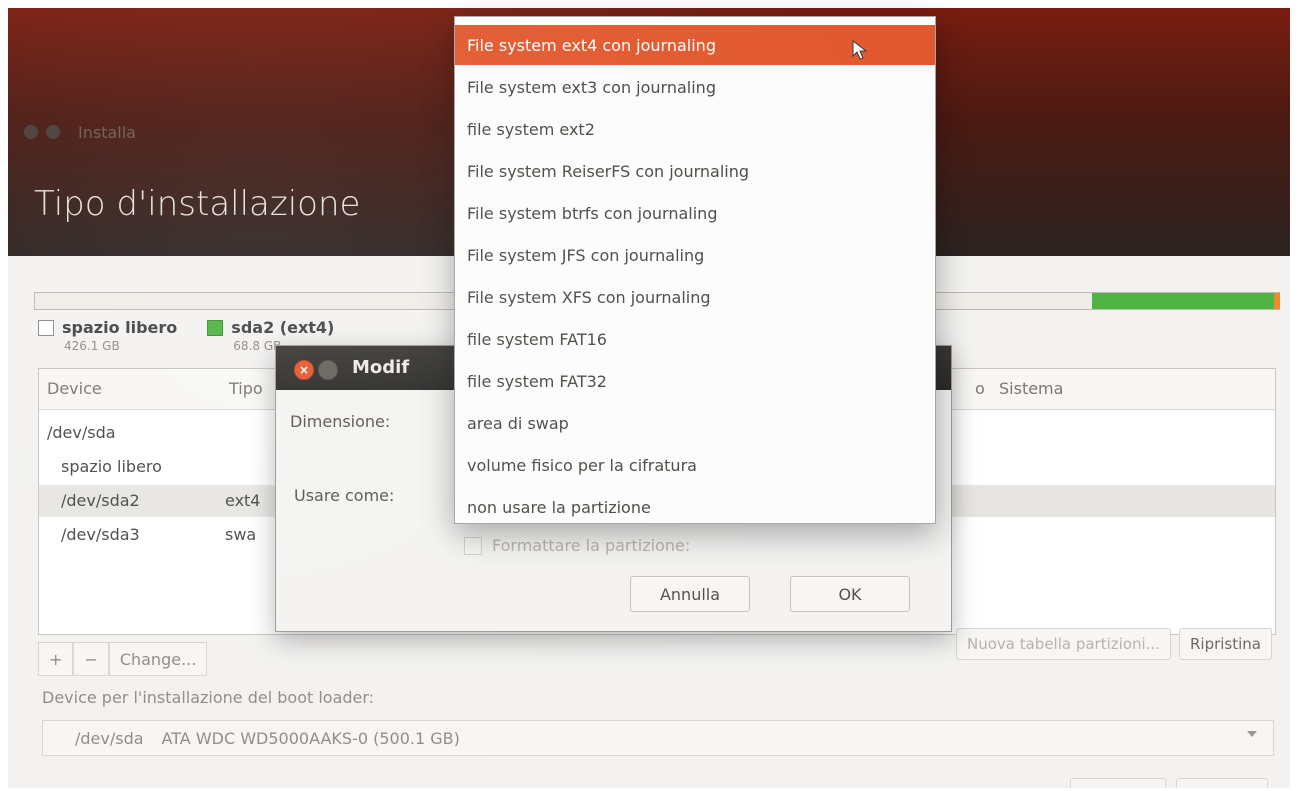 The image size is (1300, 791). I want to click on dialog-title: Modif, so click(381, 367).